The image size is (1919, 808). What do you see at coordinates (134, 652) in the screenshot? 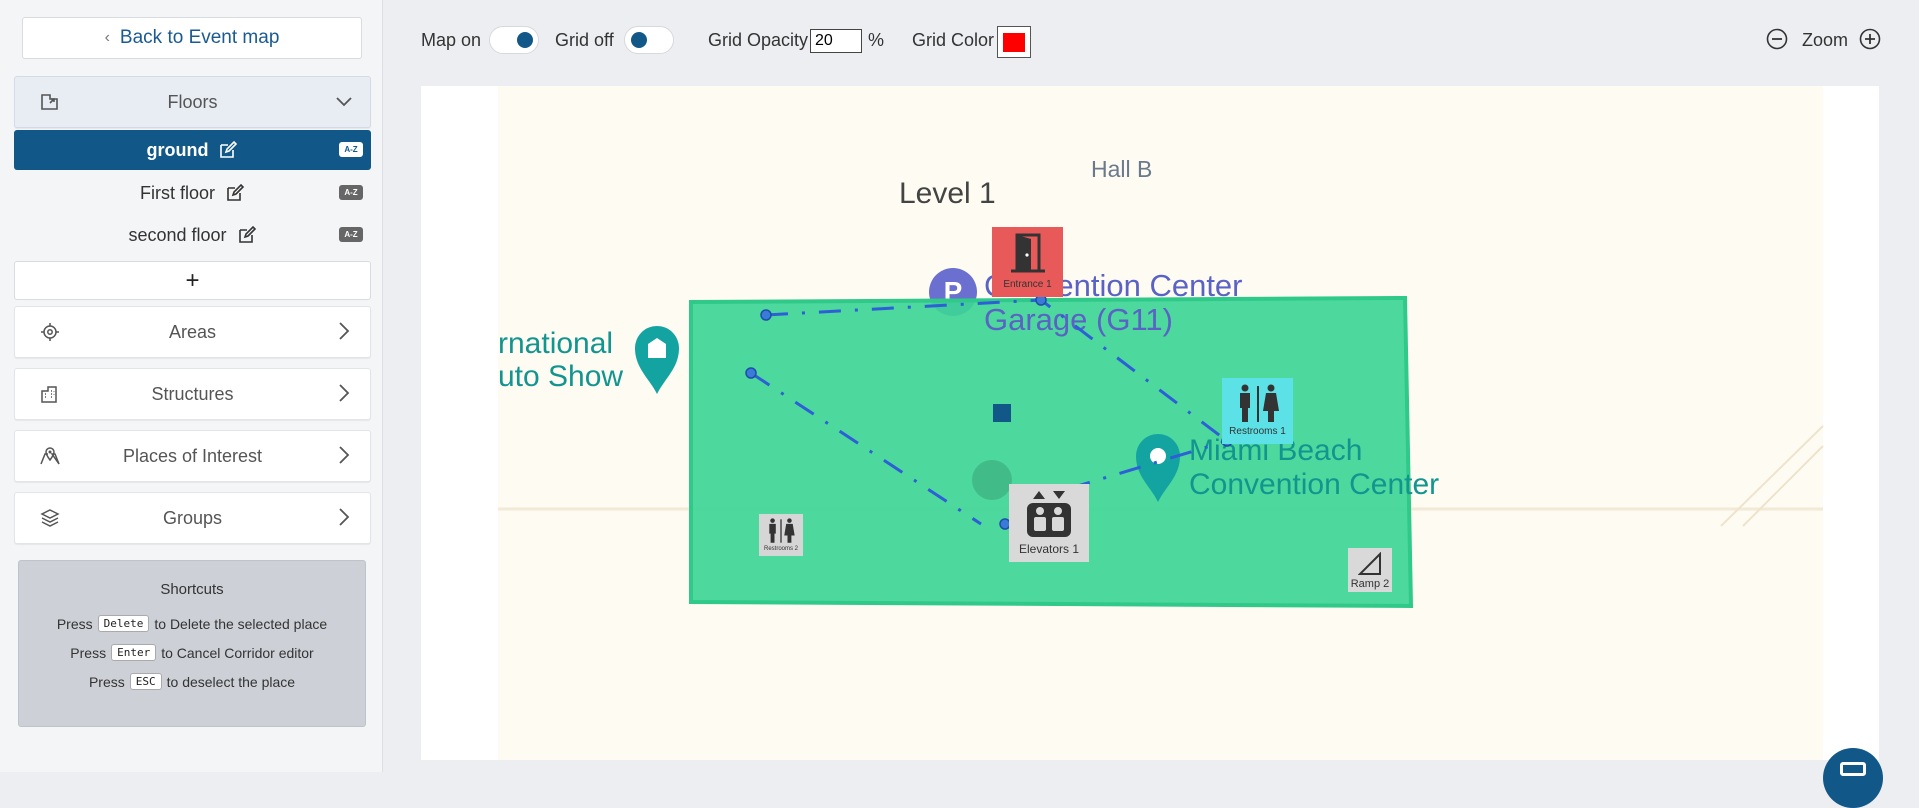
I see `shortcut-key: Enter` at bounding box center [134, 652].